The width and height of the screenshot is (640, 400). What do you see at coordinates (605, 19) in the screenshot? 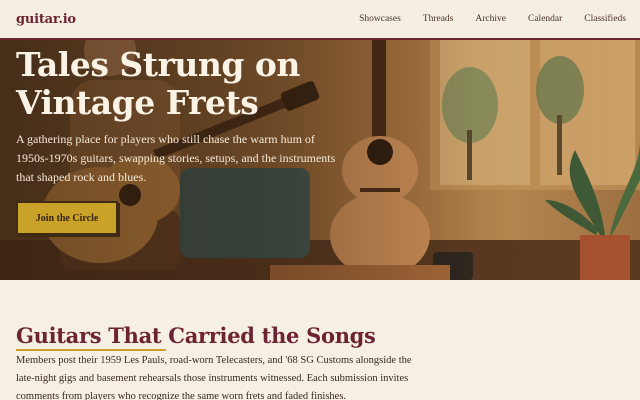
I see `nav-item-classifieds: Classifieds` at bounding box center [605, 19].